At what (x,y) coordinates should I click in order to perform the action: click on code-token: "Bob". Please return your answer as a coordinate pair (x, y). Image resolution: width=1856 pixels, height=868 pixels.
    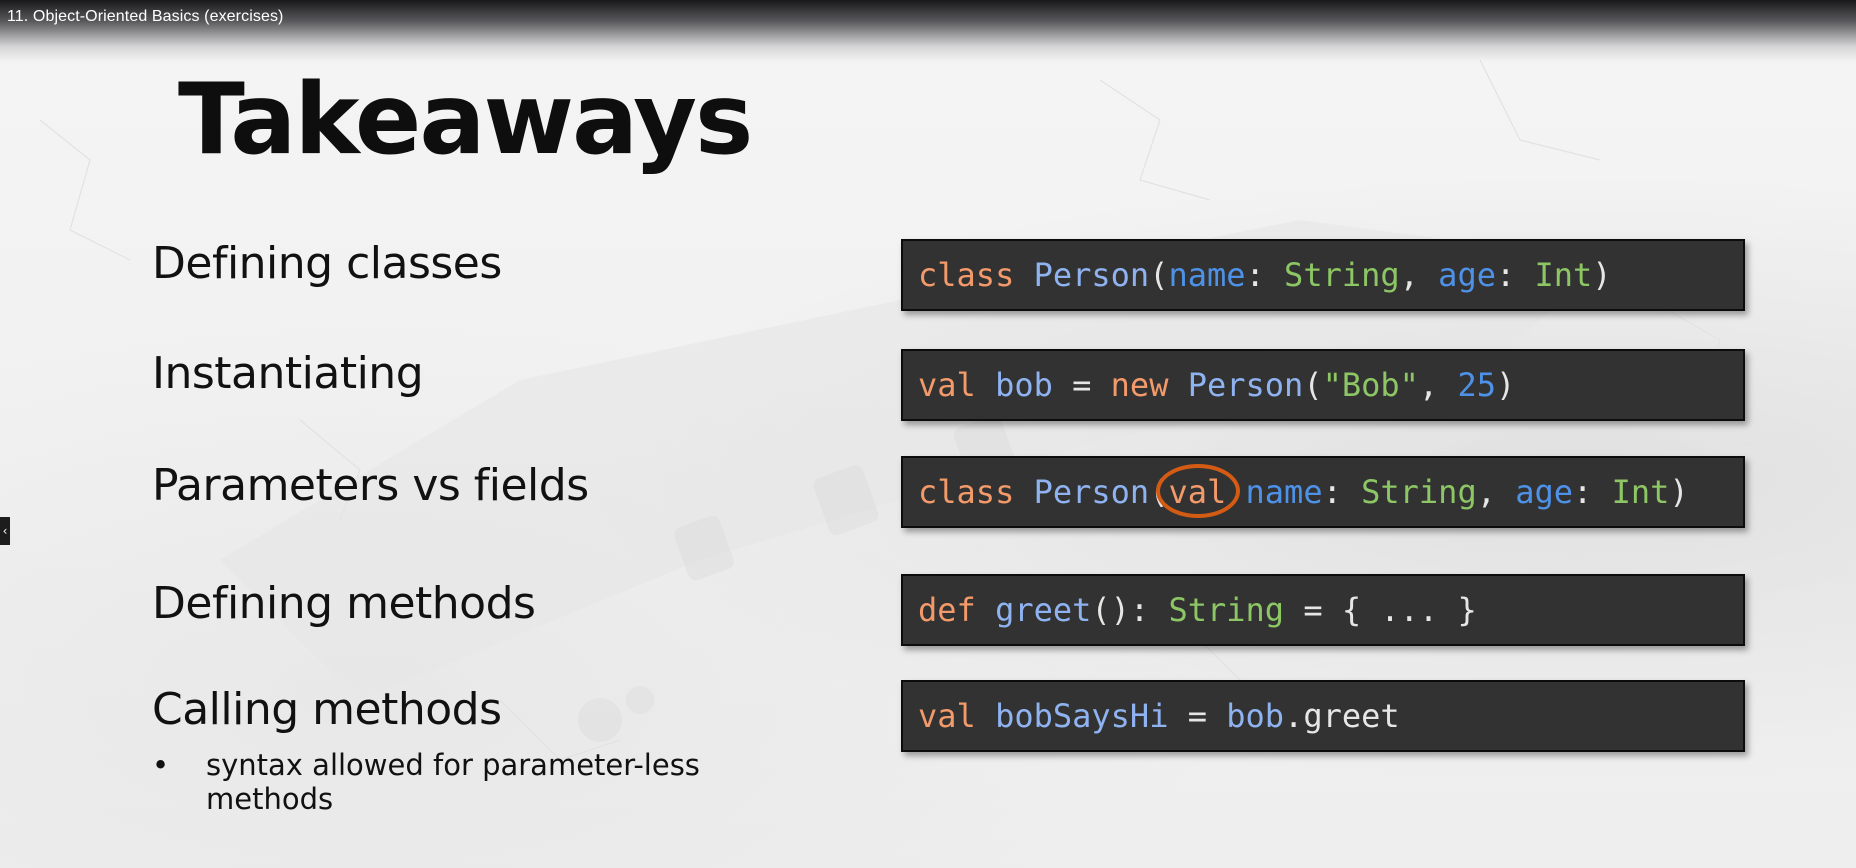
    Looking at the image, I should click on (1370, 385).